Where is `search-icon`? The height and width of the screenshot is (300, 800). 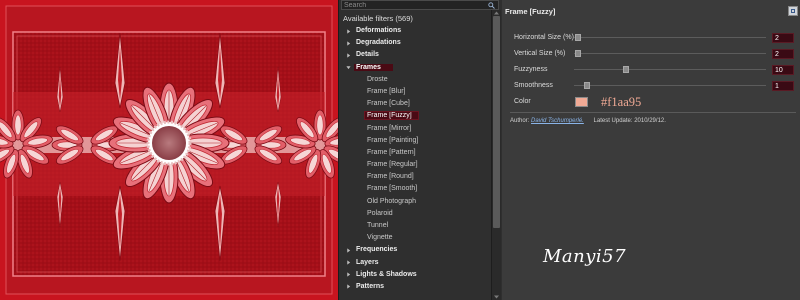
search-icon is located at coordinates (491, 5).